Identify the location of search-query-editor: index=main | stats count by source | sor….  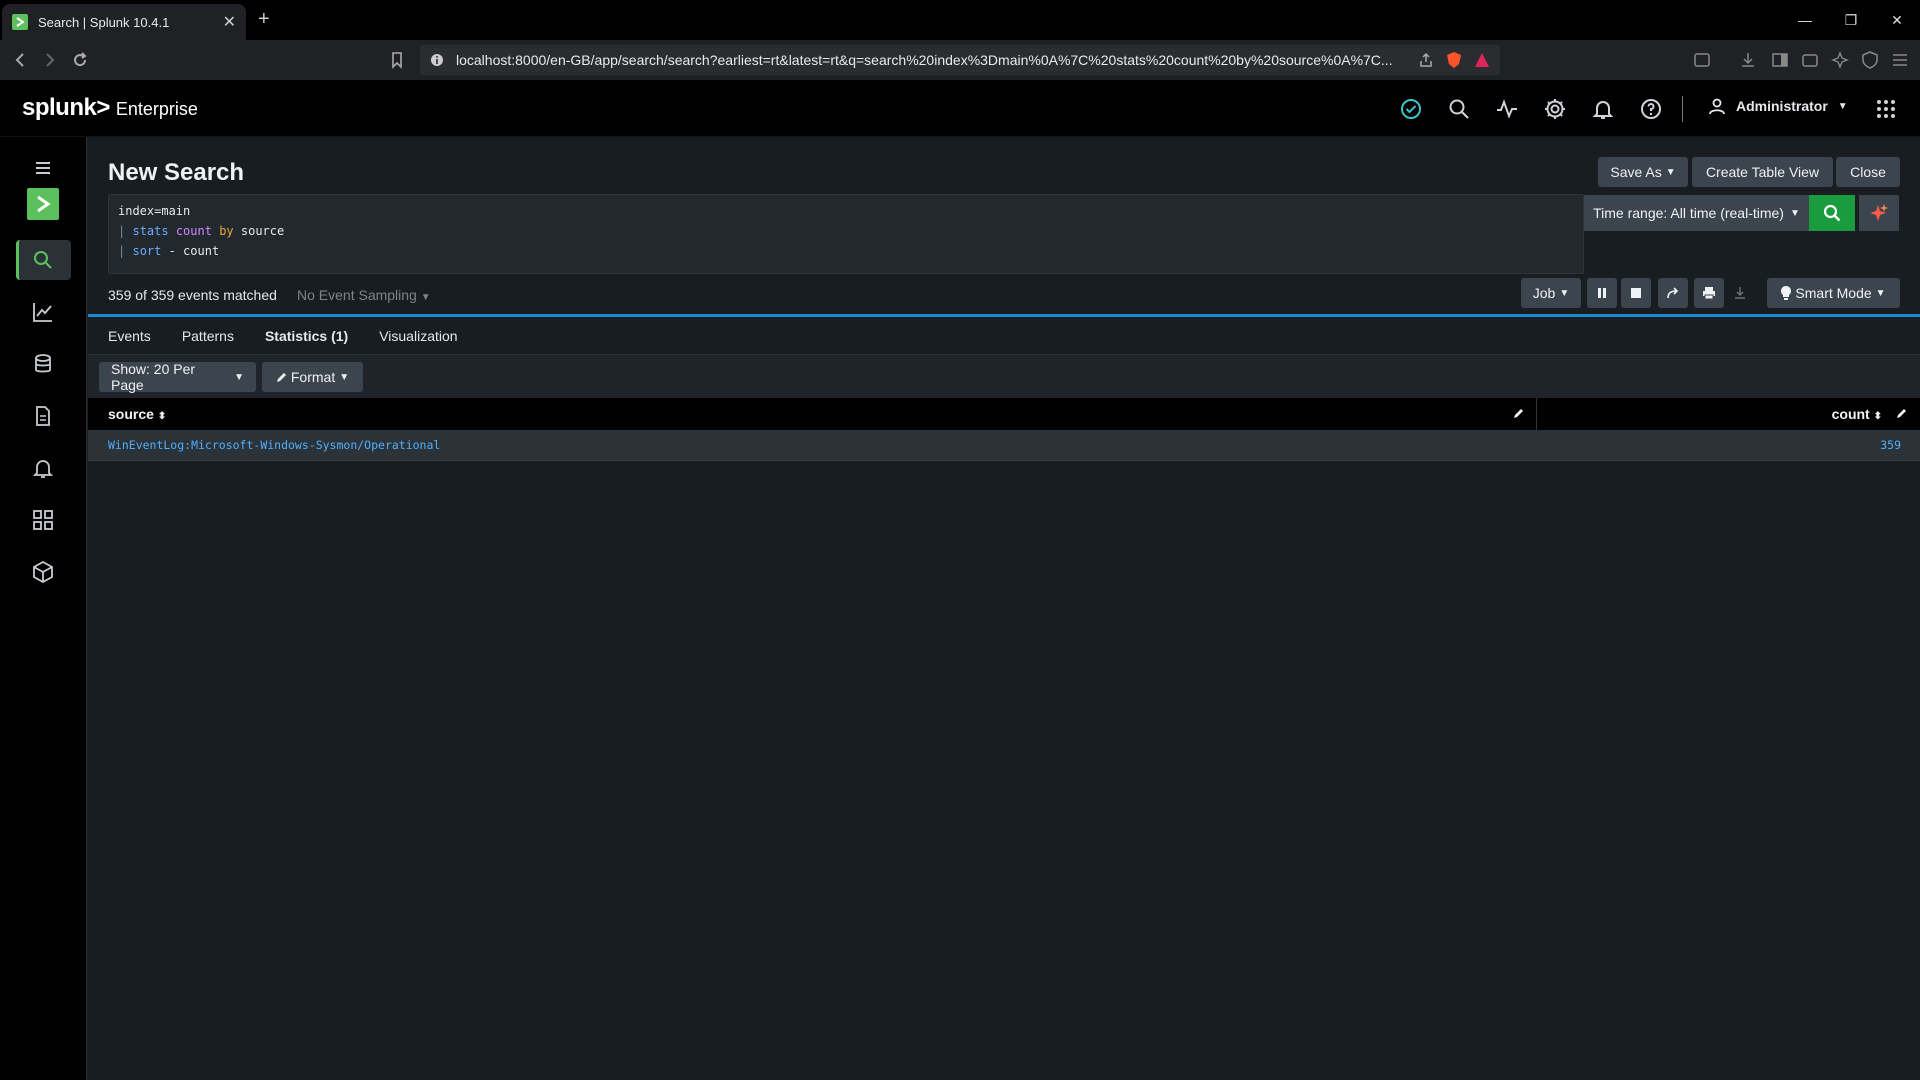
(846, 234).